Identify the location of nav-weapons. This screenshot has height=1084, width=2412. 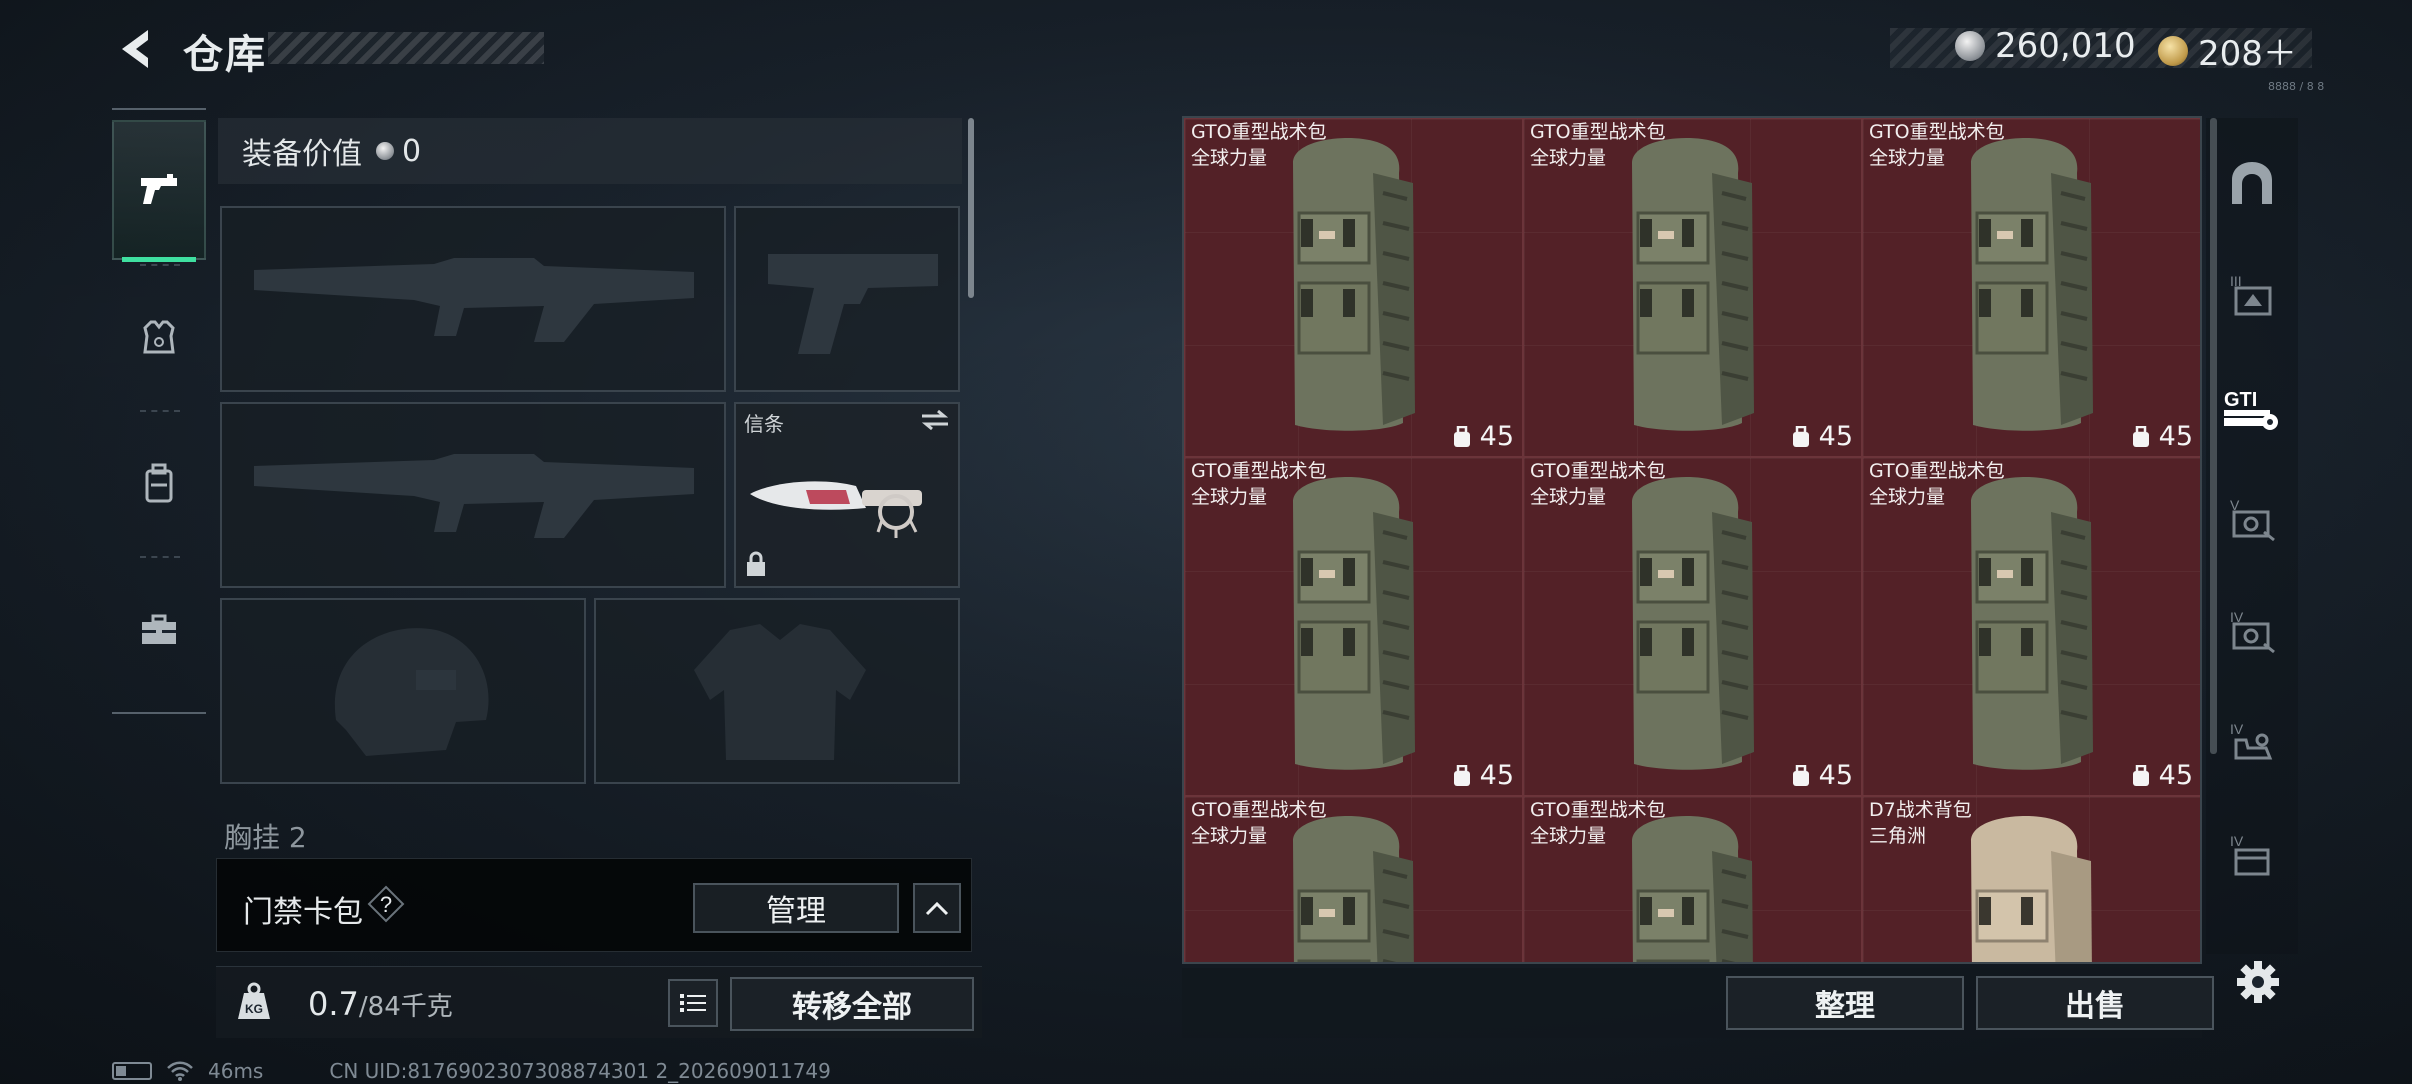
(159, 191).